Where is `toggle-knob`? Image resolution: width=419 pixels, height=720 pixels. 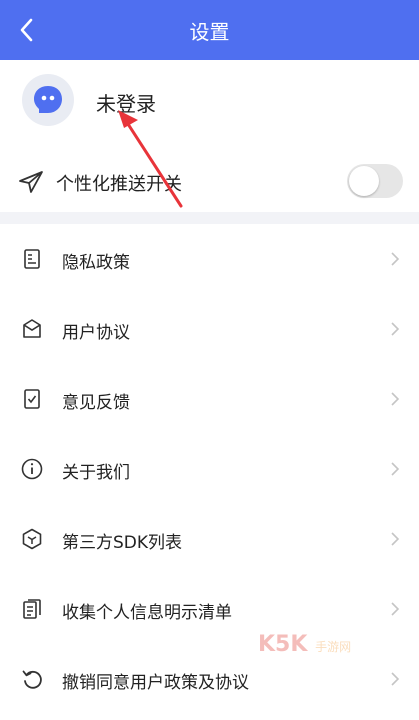 toggle-knob is located at coordinates (364, 181).